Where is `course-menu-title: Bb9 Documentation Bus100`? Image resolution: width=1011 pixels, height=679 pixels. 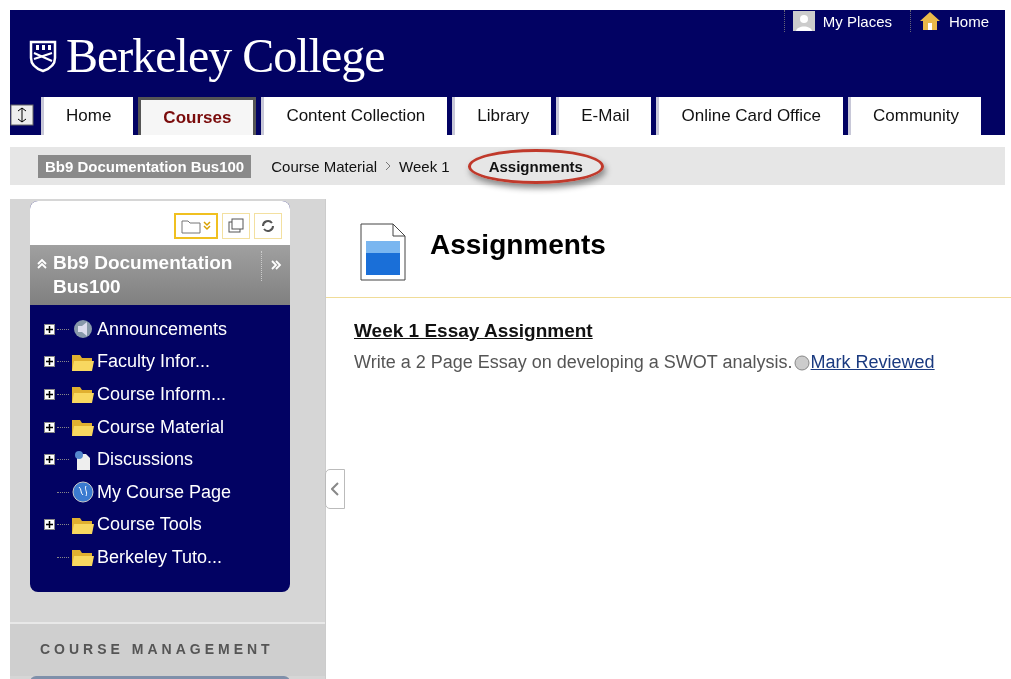
course-menu-title: Bb9 Documentation Bus100 is located at coordinates (150, 275).